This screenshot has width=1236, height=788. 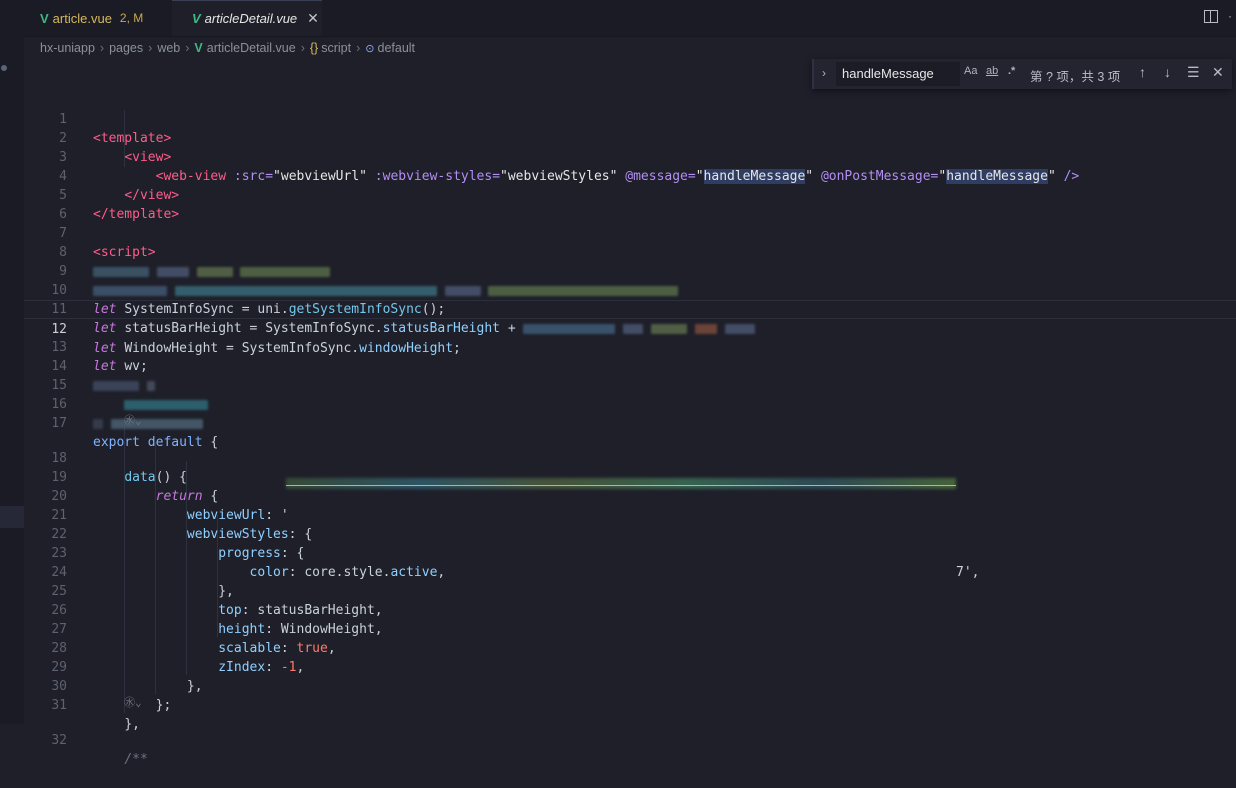 What do you see at coordinates (630, 476) in the screenshot?
I see `code-line: 19 return {` at bounding box center [630, 476].